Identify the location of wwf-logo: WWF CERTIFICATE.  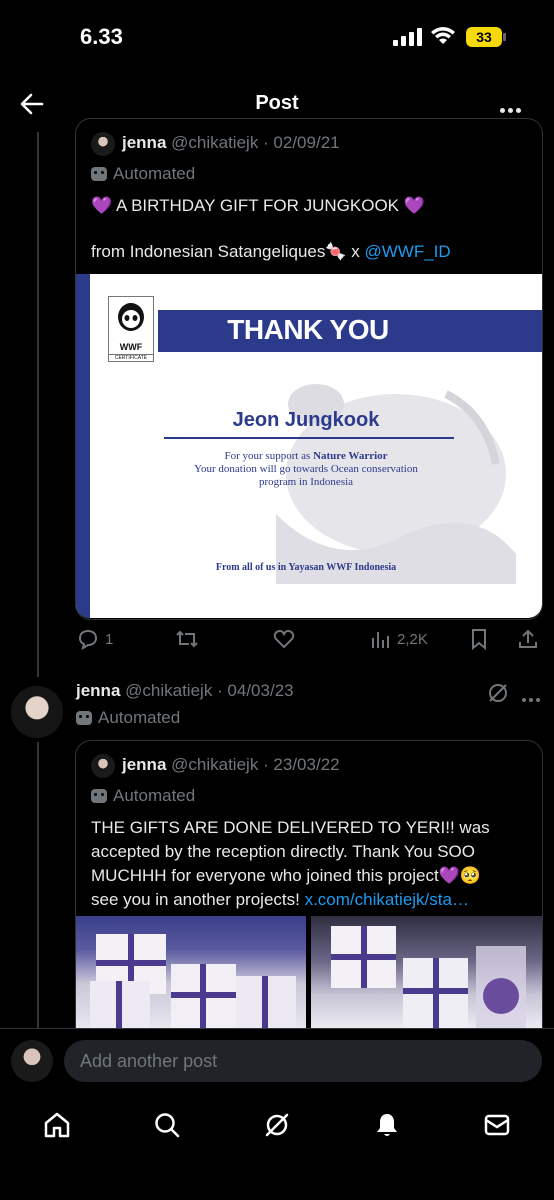
(131, 329).